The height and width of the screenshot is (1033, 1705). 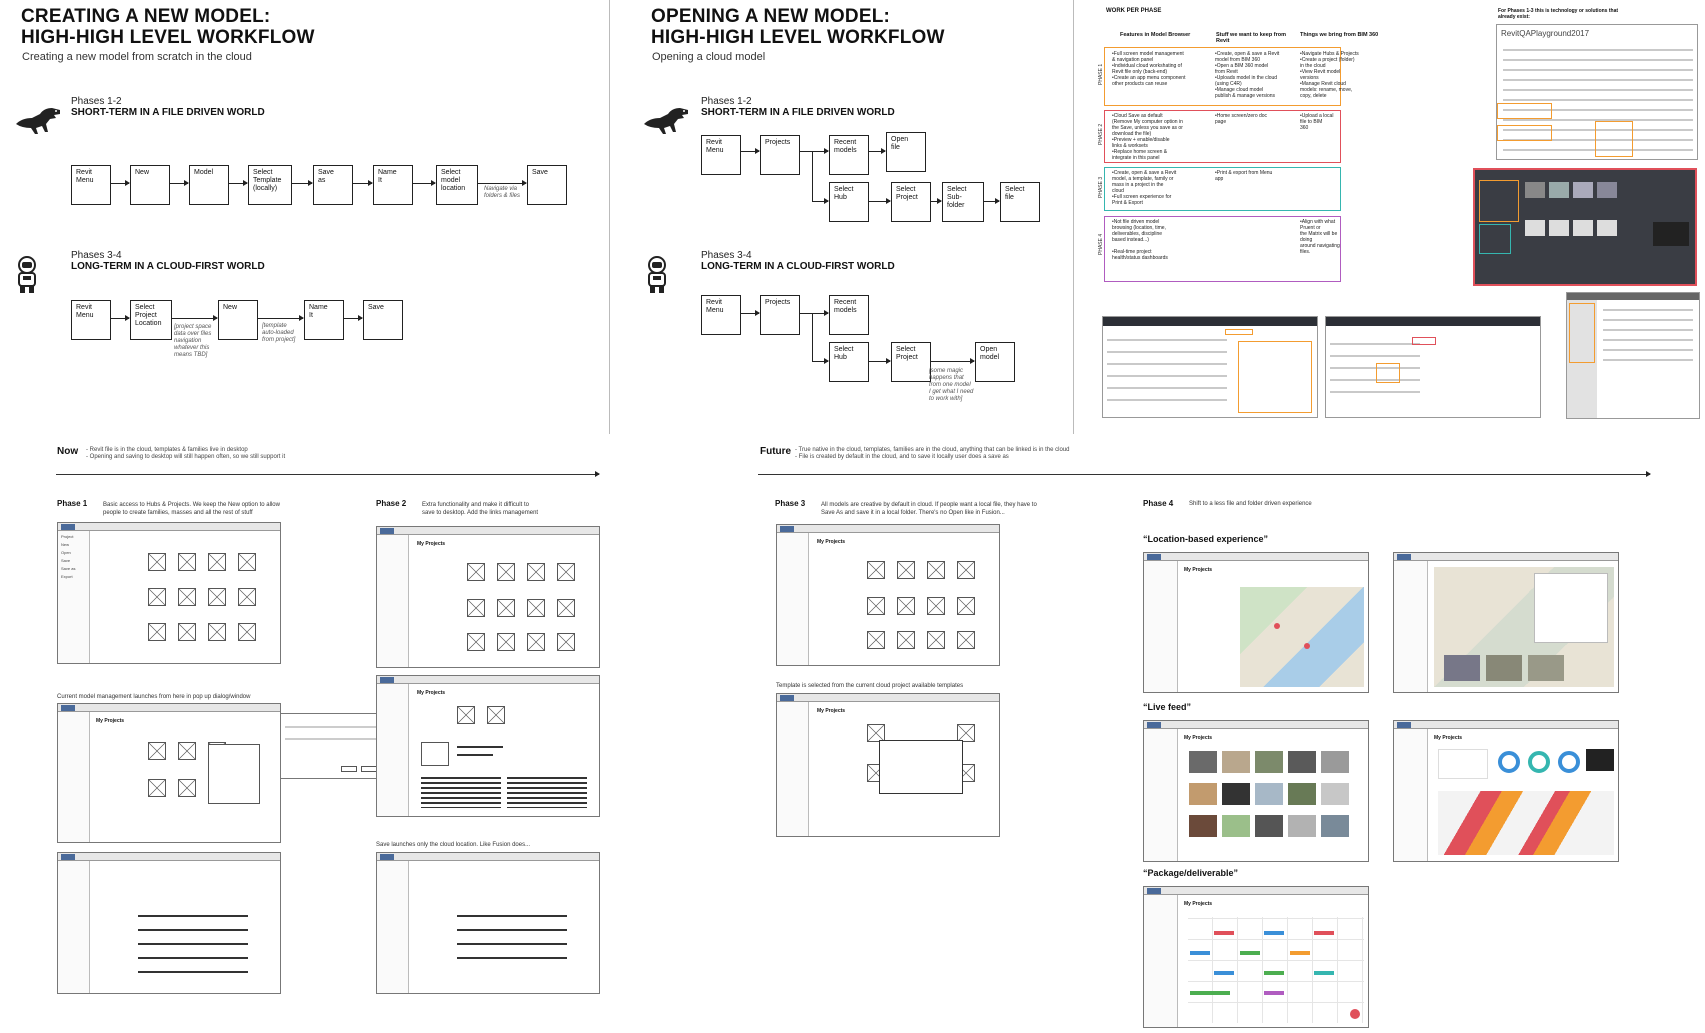 I want to click on flow-step: Open file, so click(x=906, y=152).